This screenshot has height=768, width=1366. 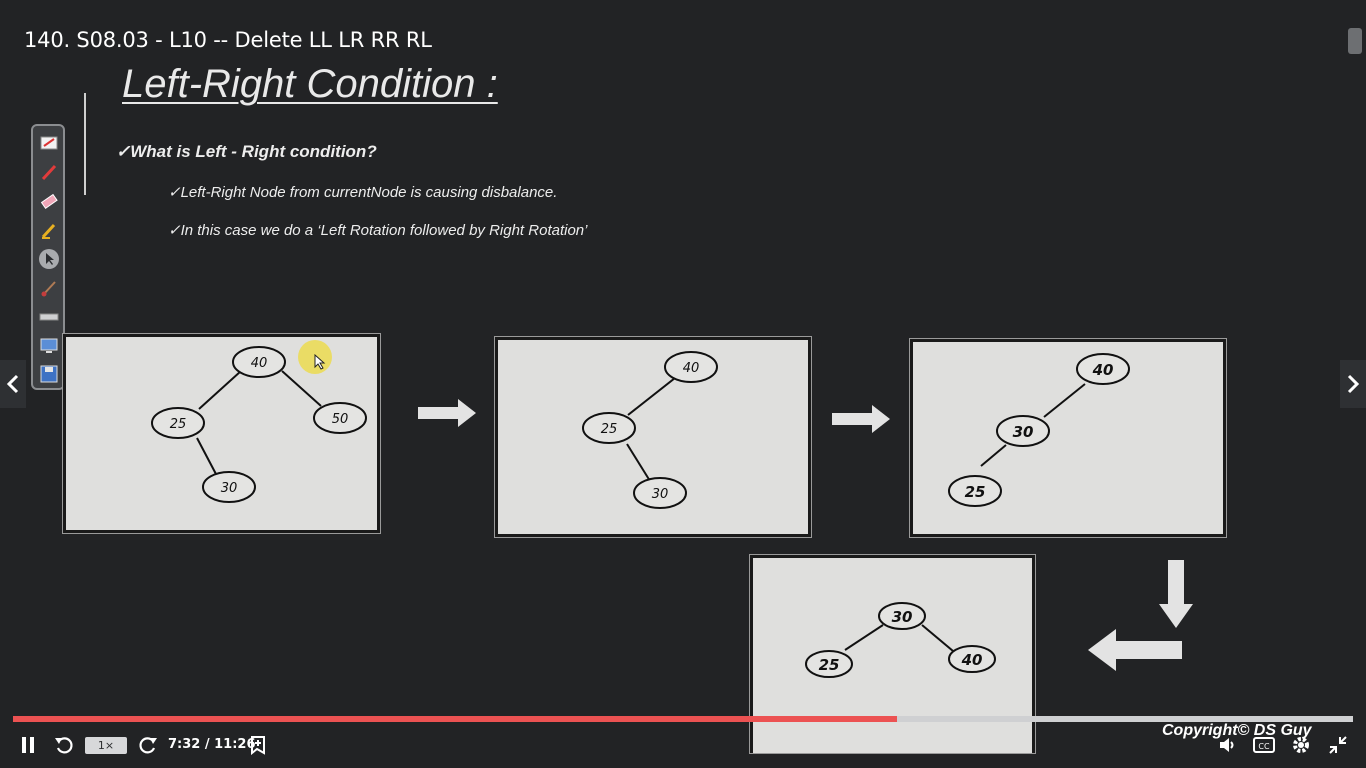 I want to click on ruler-icon, so click(x=49, y=317).